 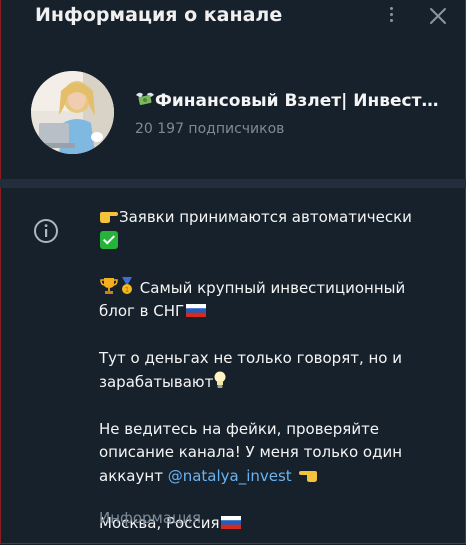 I want to click on info-label: Информация, so click(x=150, y=518).